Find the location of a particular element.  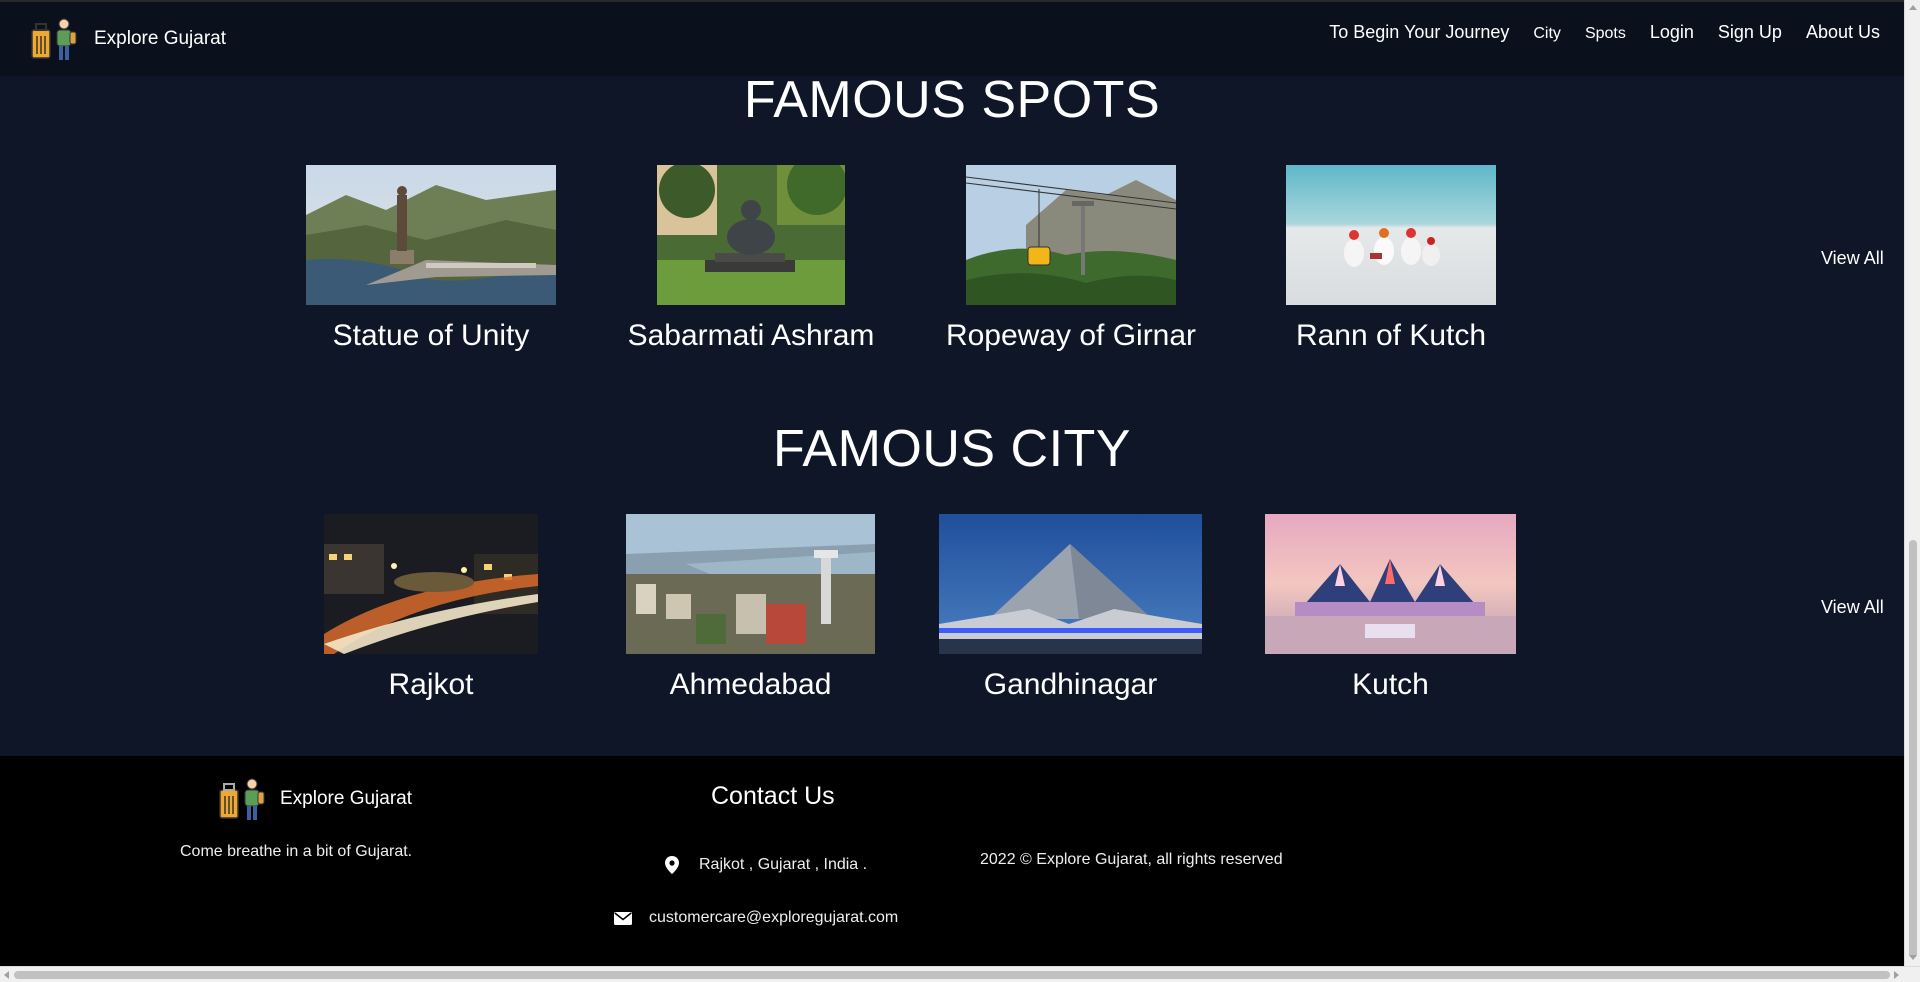

spot-name: Rann of Kutch is located at coordinates (1391, 335).